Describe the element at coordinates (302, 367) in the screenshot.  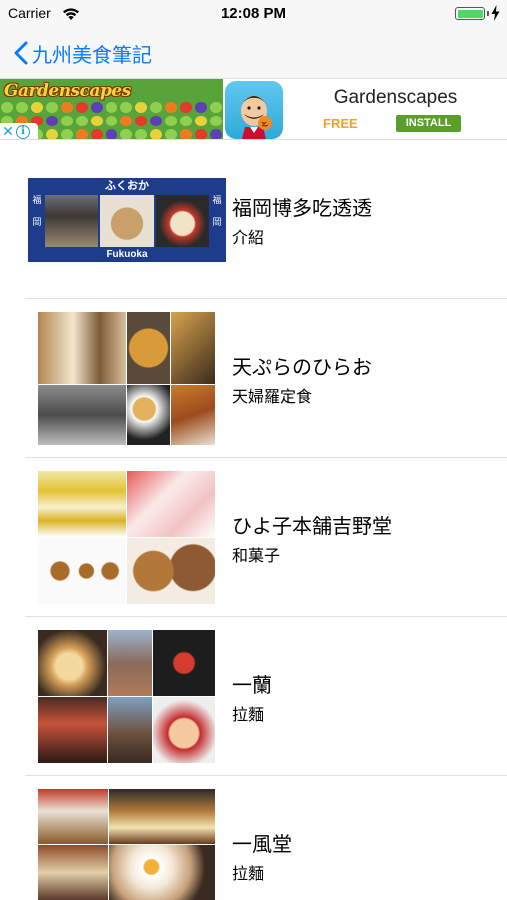
I see `item-title: 天ぷらのひらお` at that location.